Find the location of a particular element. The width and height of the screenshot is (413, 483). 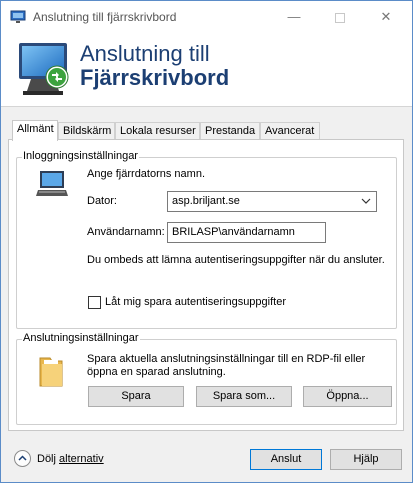

connection-settings-title: Anslutningsinställningar is located at coordinates (81, 338).